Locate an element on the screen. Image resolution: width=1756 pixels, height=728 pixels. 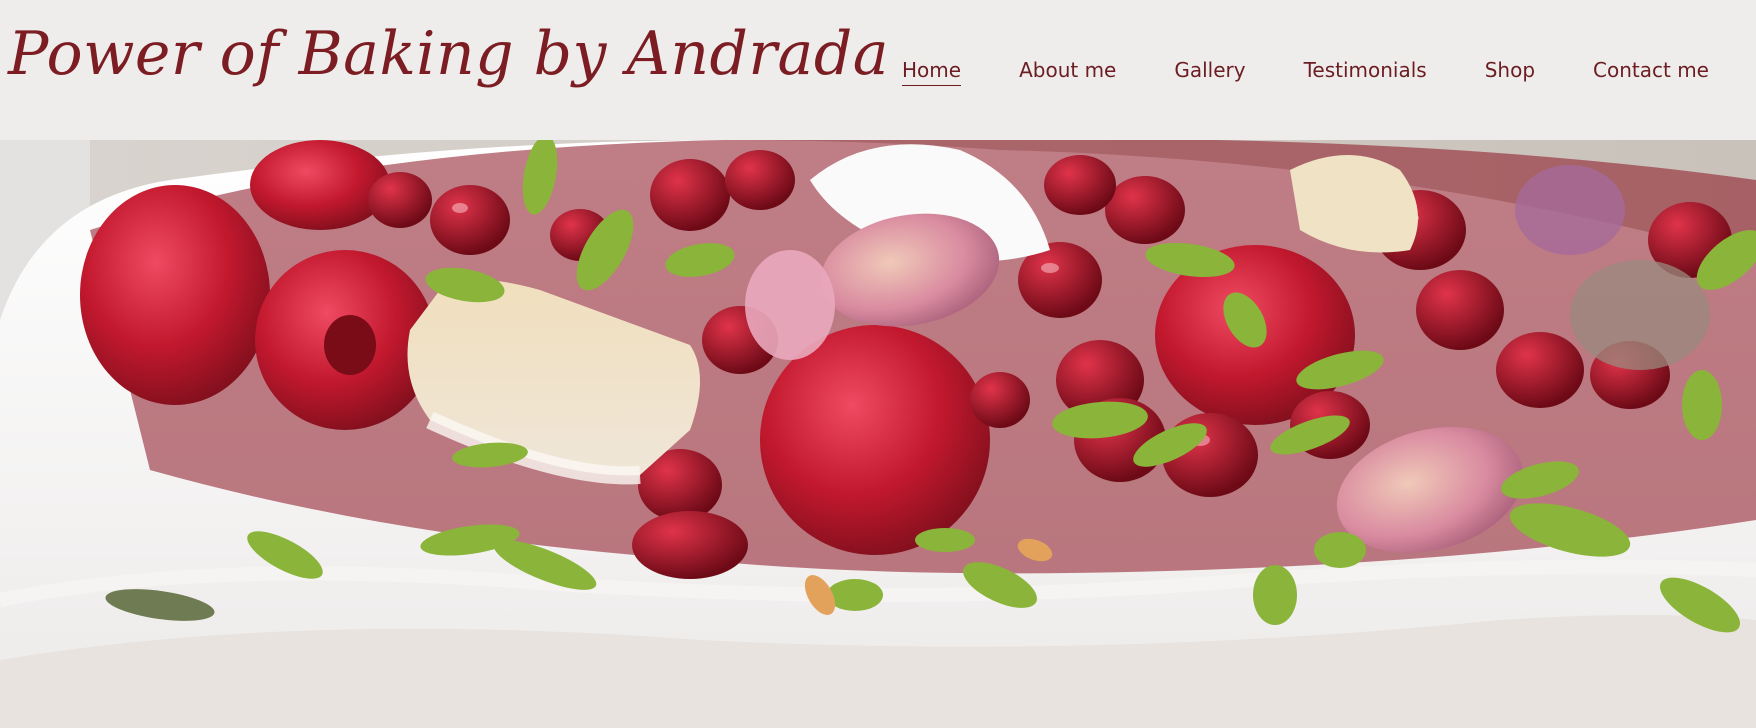
nav-gallery: Gallery is located at coordinates (1209, 70).